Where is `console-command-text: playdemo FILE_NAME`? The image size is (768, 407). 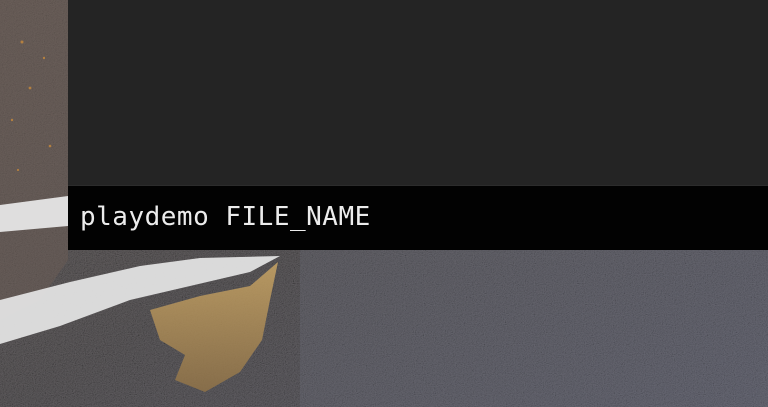 console-command-text: playdemo FILE_NAME is located at coordinates (225, 217).